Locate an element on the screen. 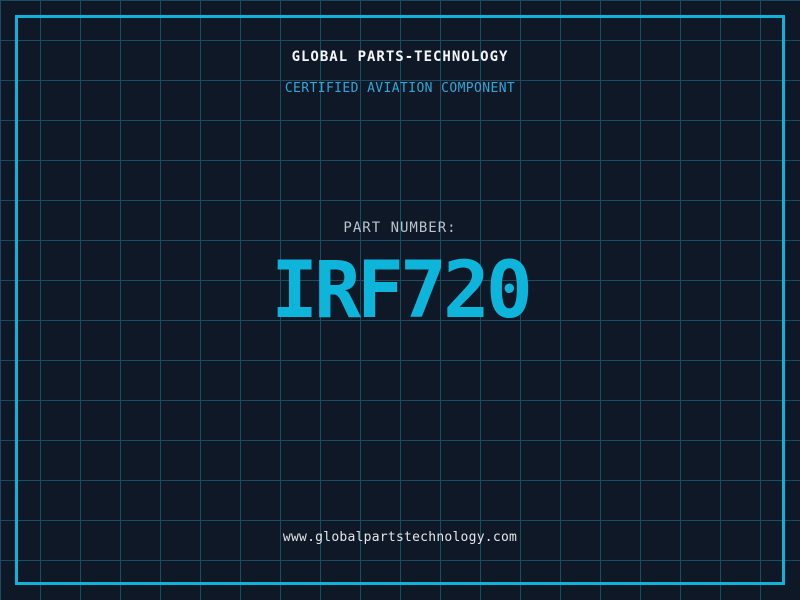 This screenshot has height=600, width=800. part-number-value: IRF720 is located at coordinates (402, 291).